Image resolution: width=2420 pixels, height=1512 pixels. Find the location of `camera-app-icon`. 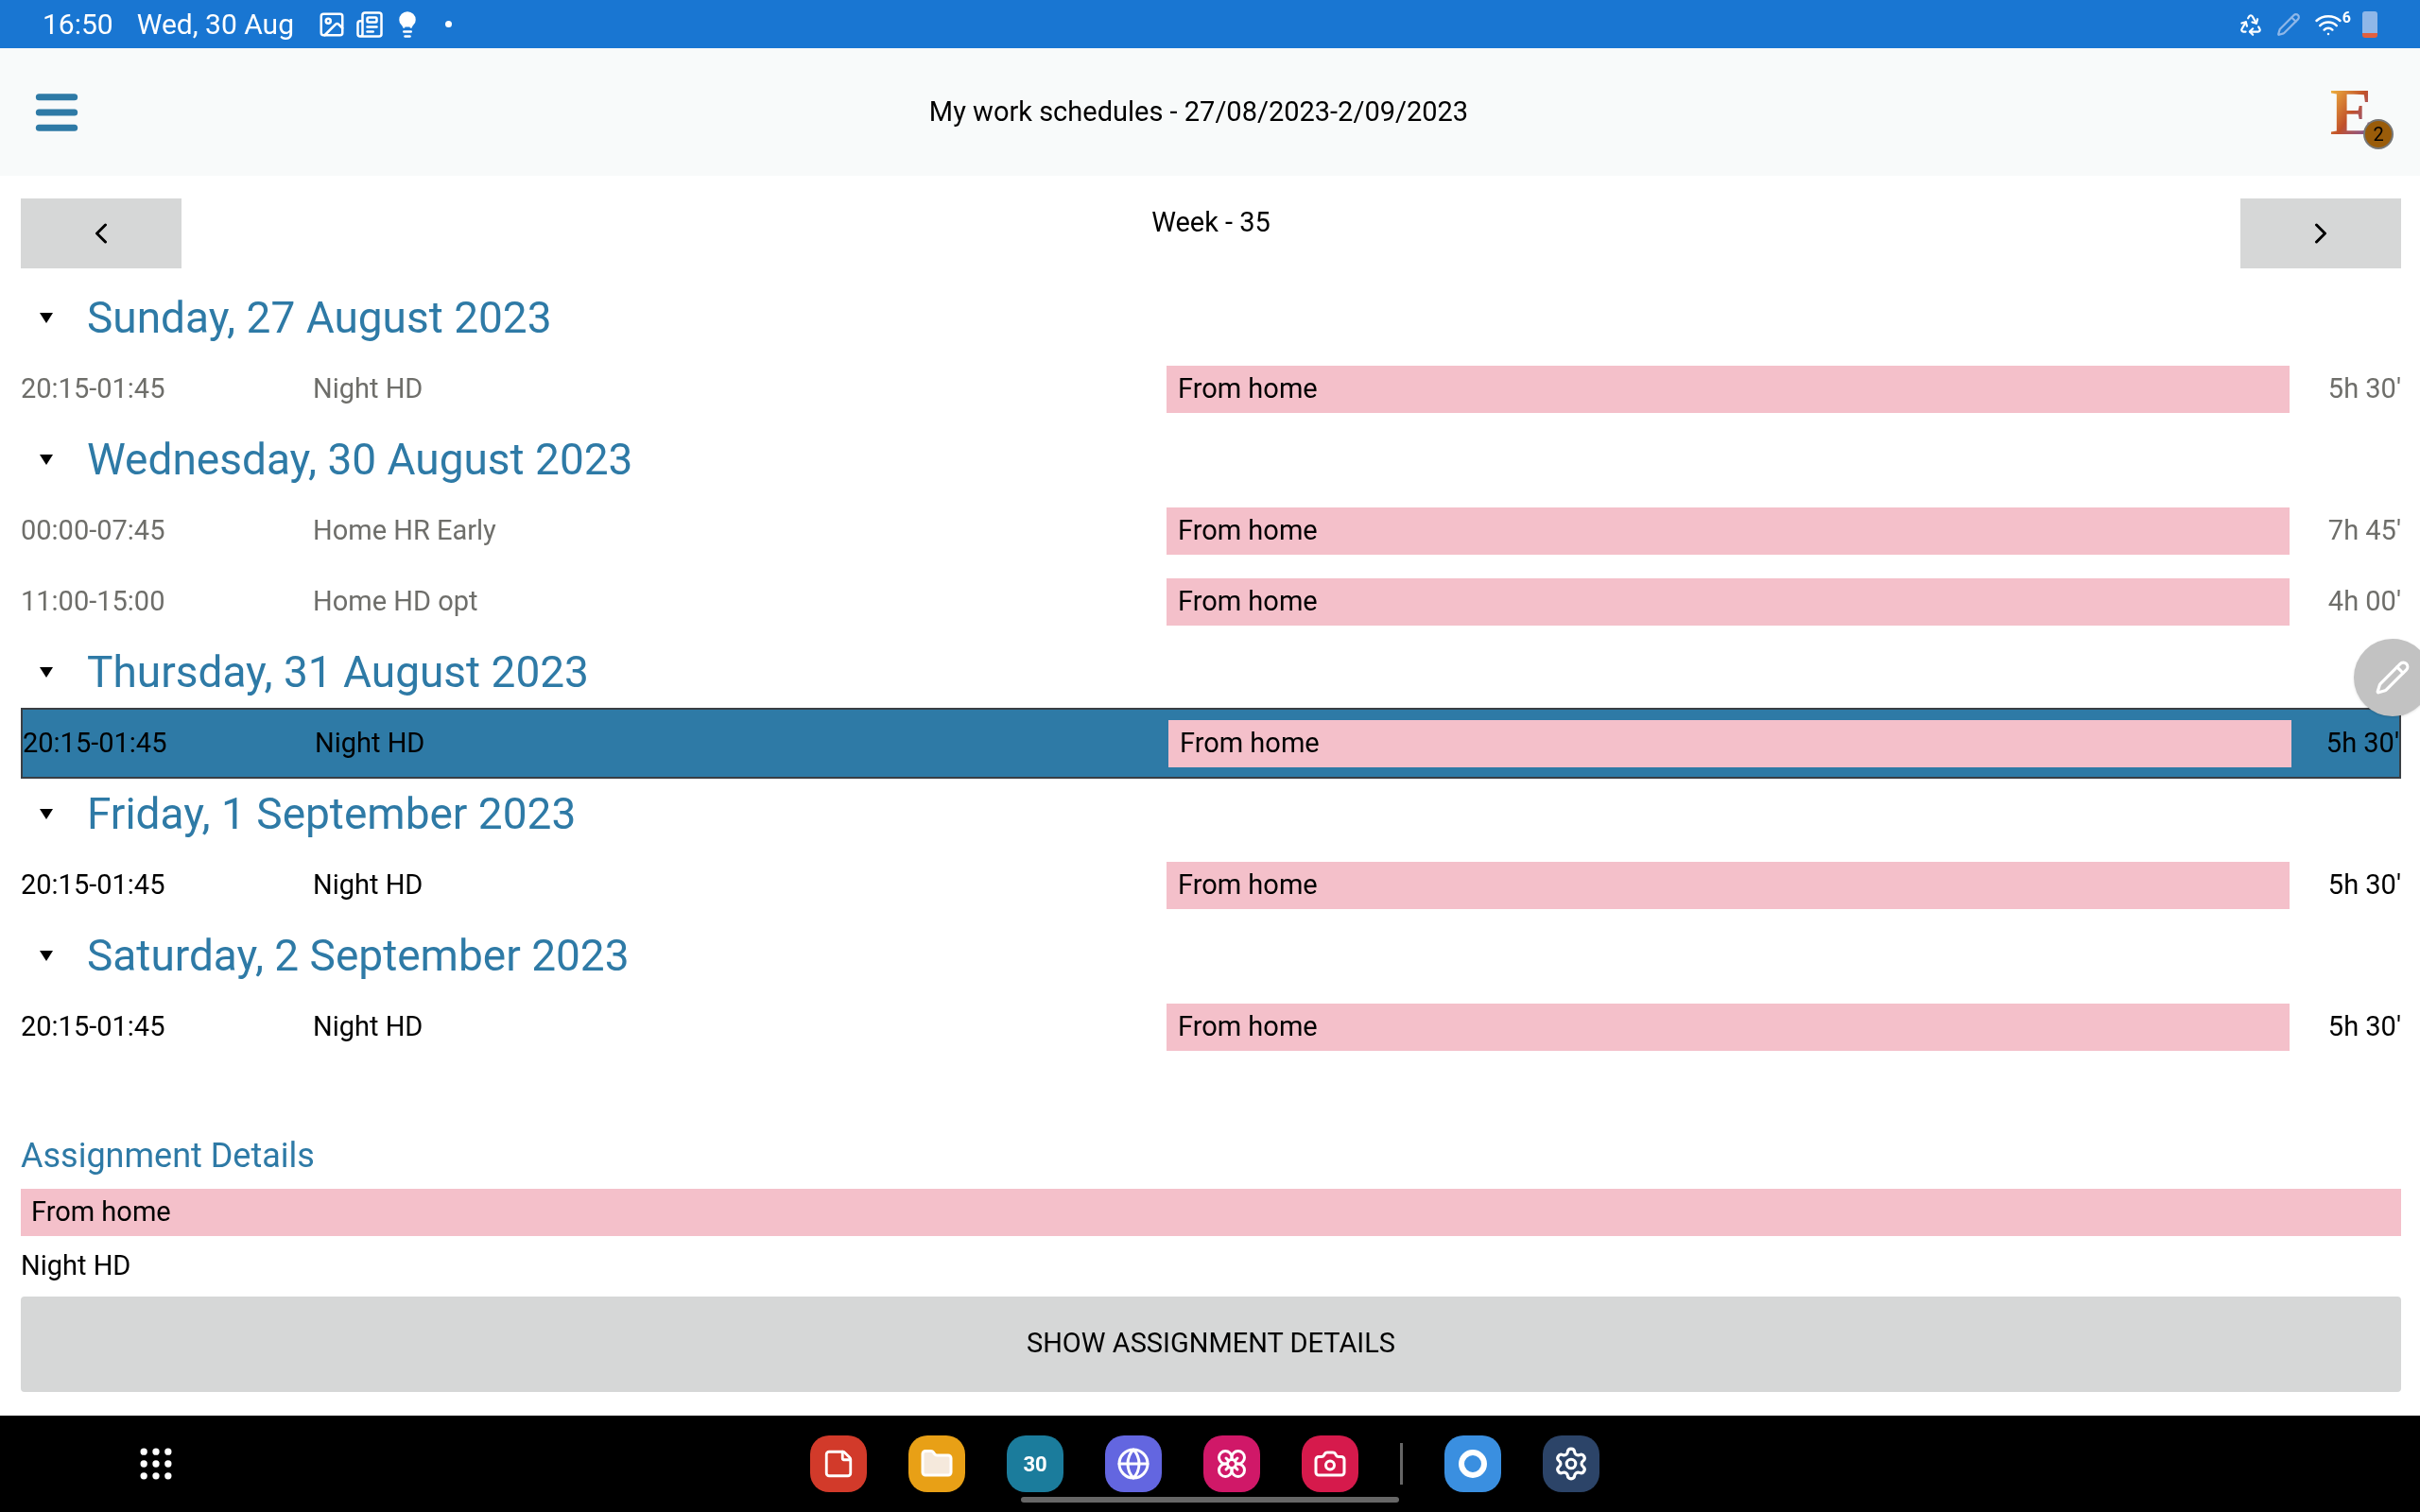

camera-app-icon is located at coordinates (1330, 1463).